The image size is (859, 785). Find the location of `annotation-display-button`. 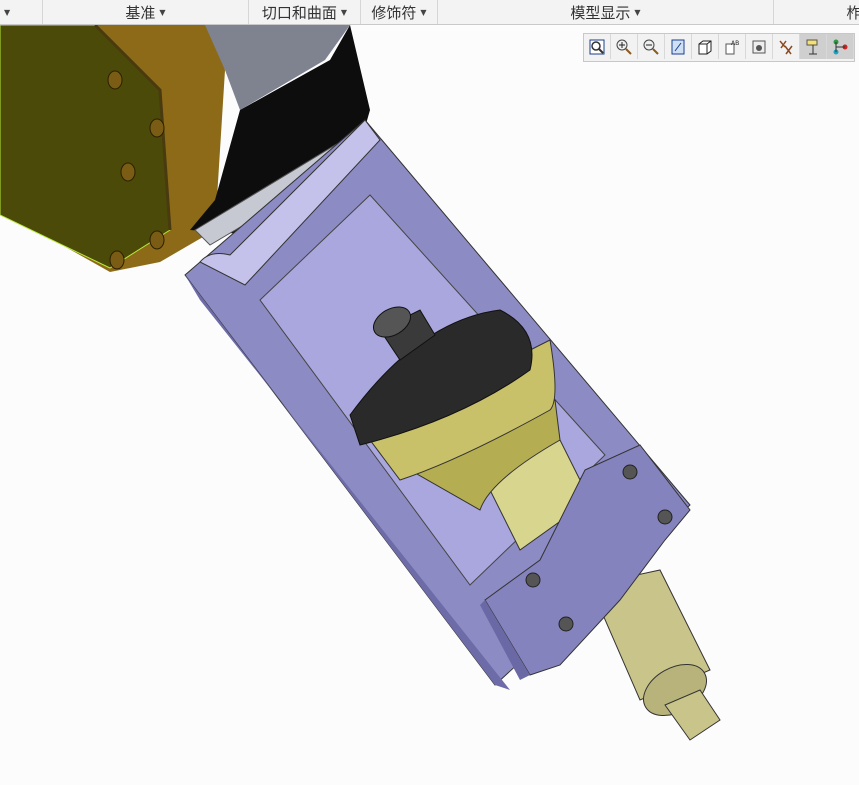

annotation-display-button is located at coordinates (813, 46).